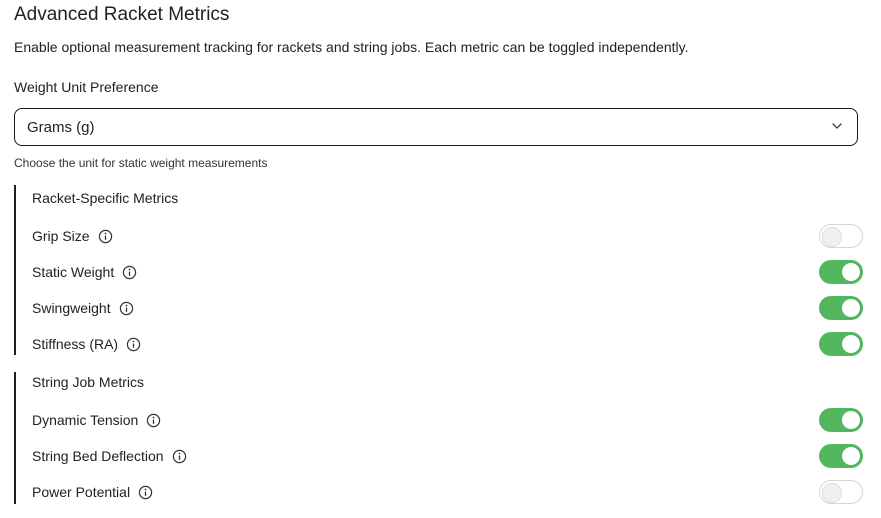 This screenshot has height=518, width=881. I want to click on toggle-grip-size, so click(841, 236).